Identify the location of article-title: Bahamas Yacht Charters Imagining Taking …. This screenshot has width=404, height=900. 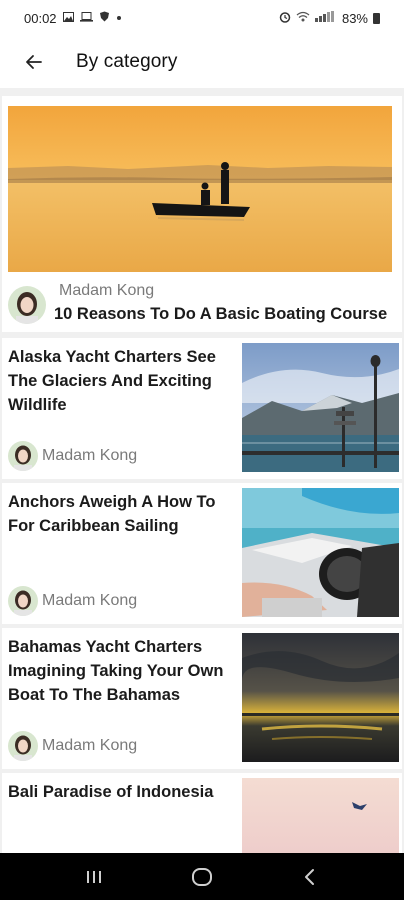
(119, 671).